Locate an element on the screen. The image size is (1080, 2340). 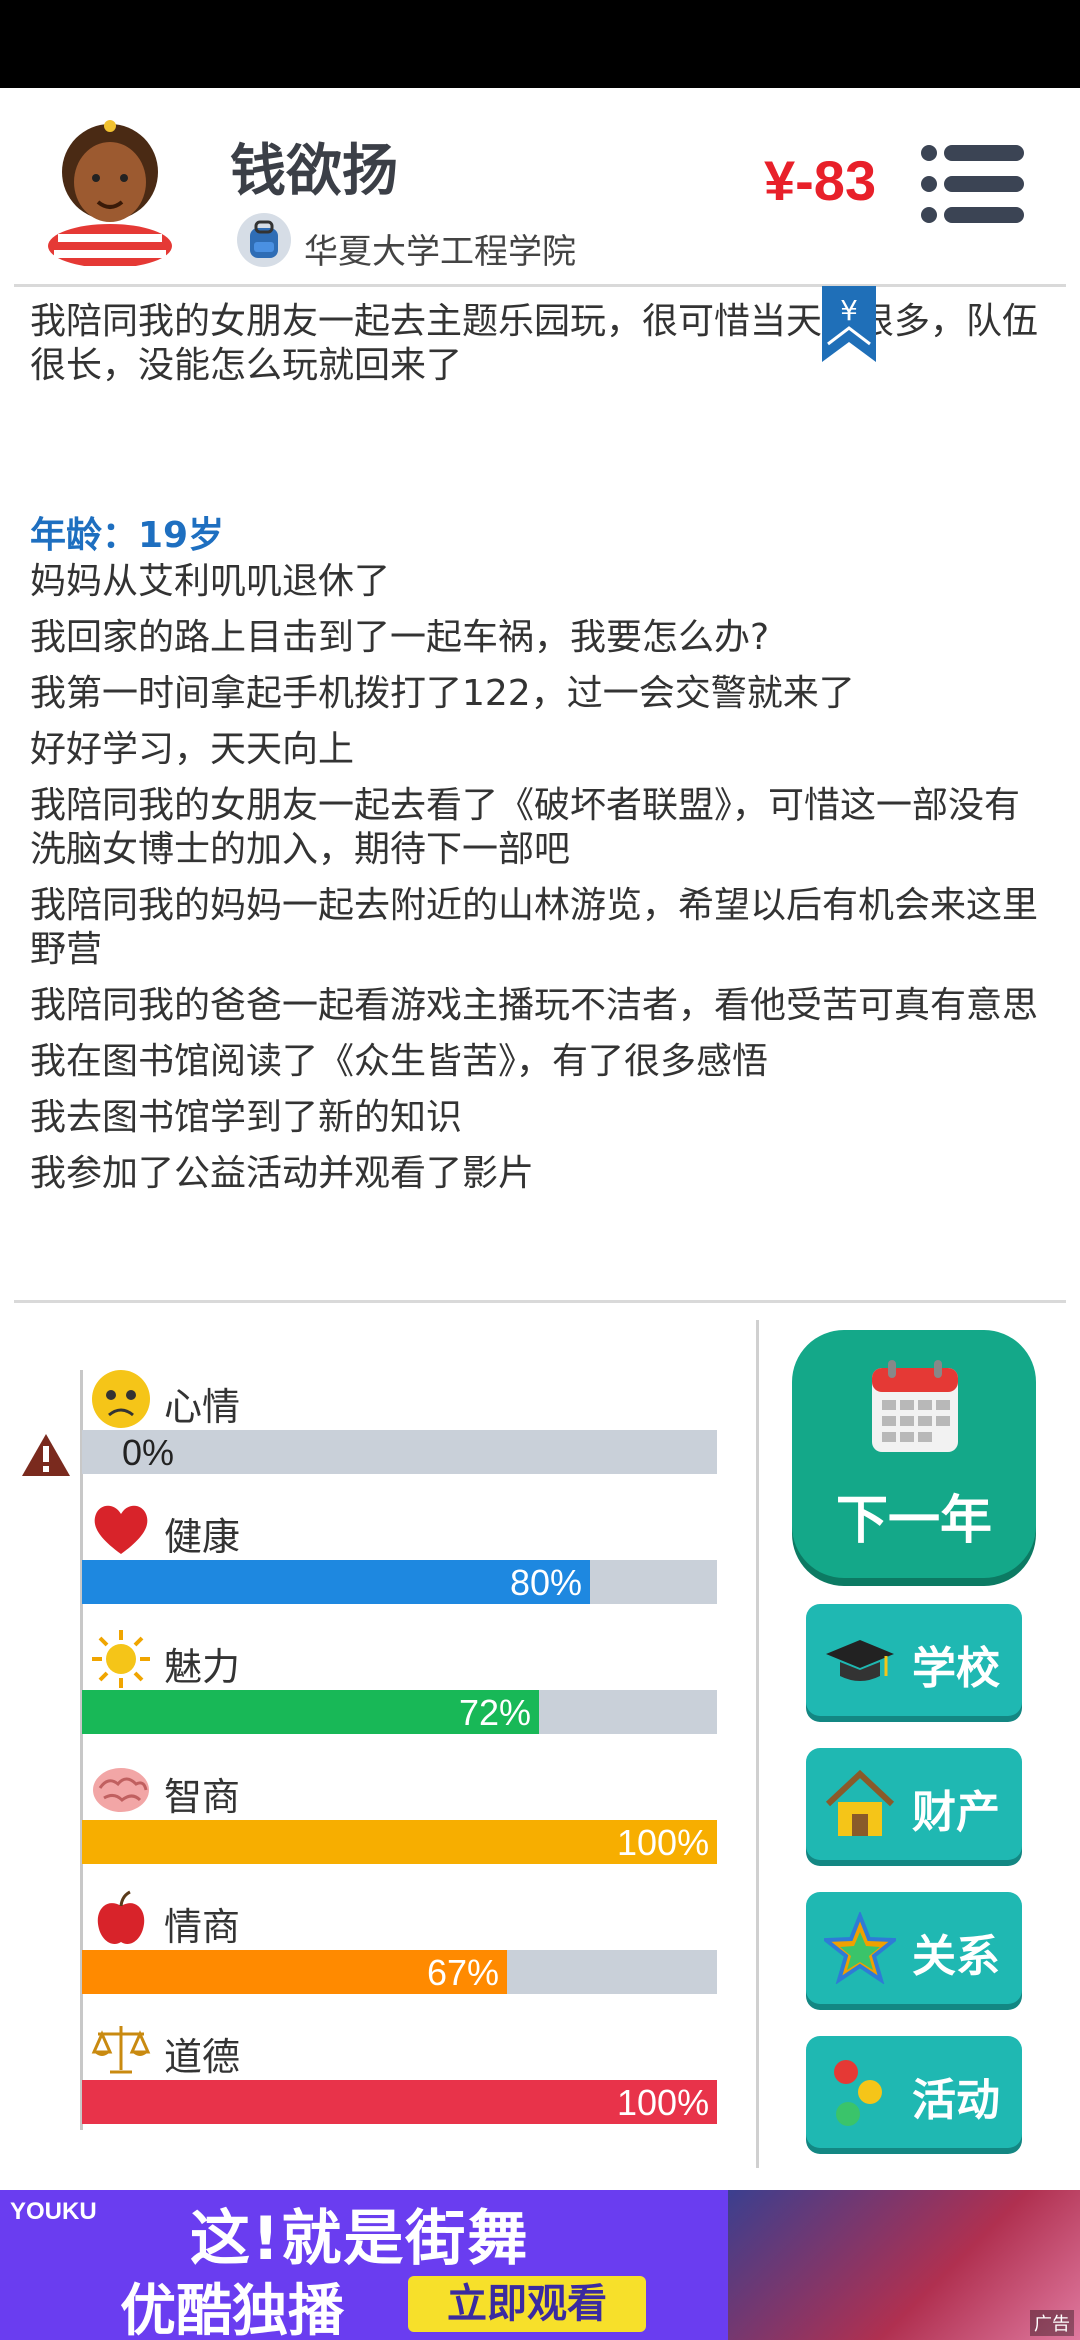
activities-icon is located at coordinates (858, 2093).